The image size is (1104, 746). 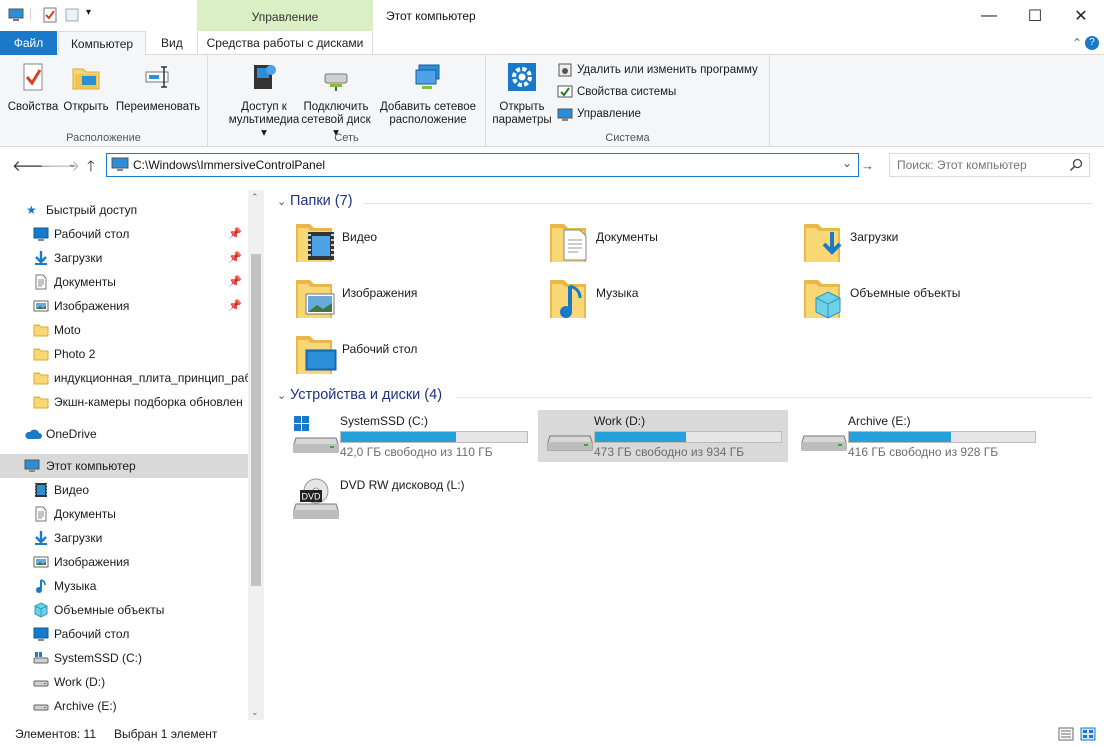 What do you see at coordinates (673, 244) in the screenshot?
I see `folder-tile: Документы` at bounding box center [673, 244].